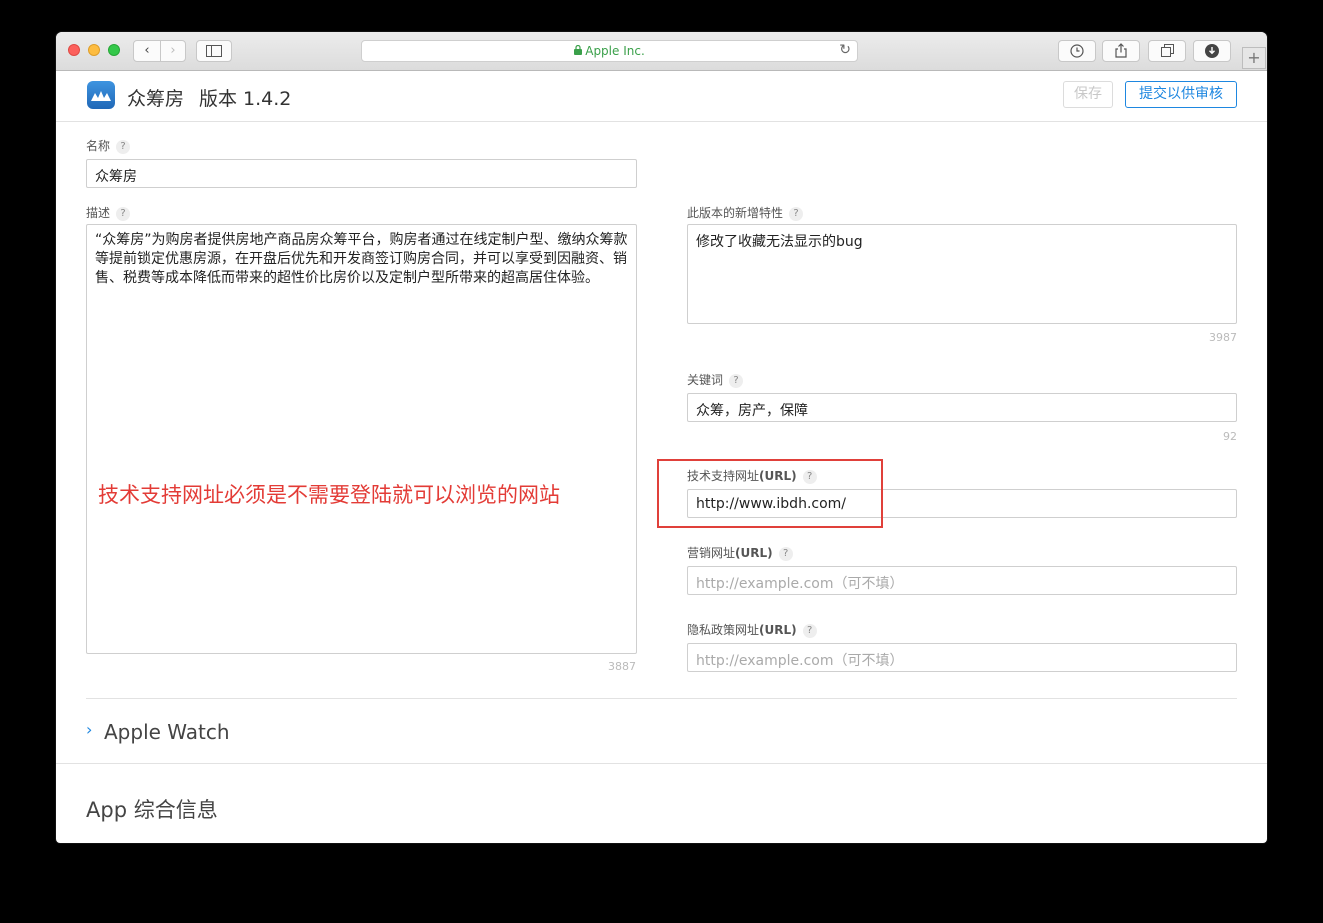  Describe the element at coordinates (1254, 58) in the screenshot. I see `new-tab-button: +` at that location.